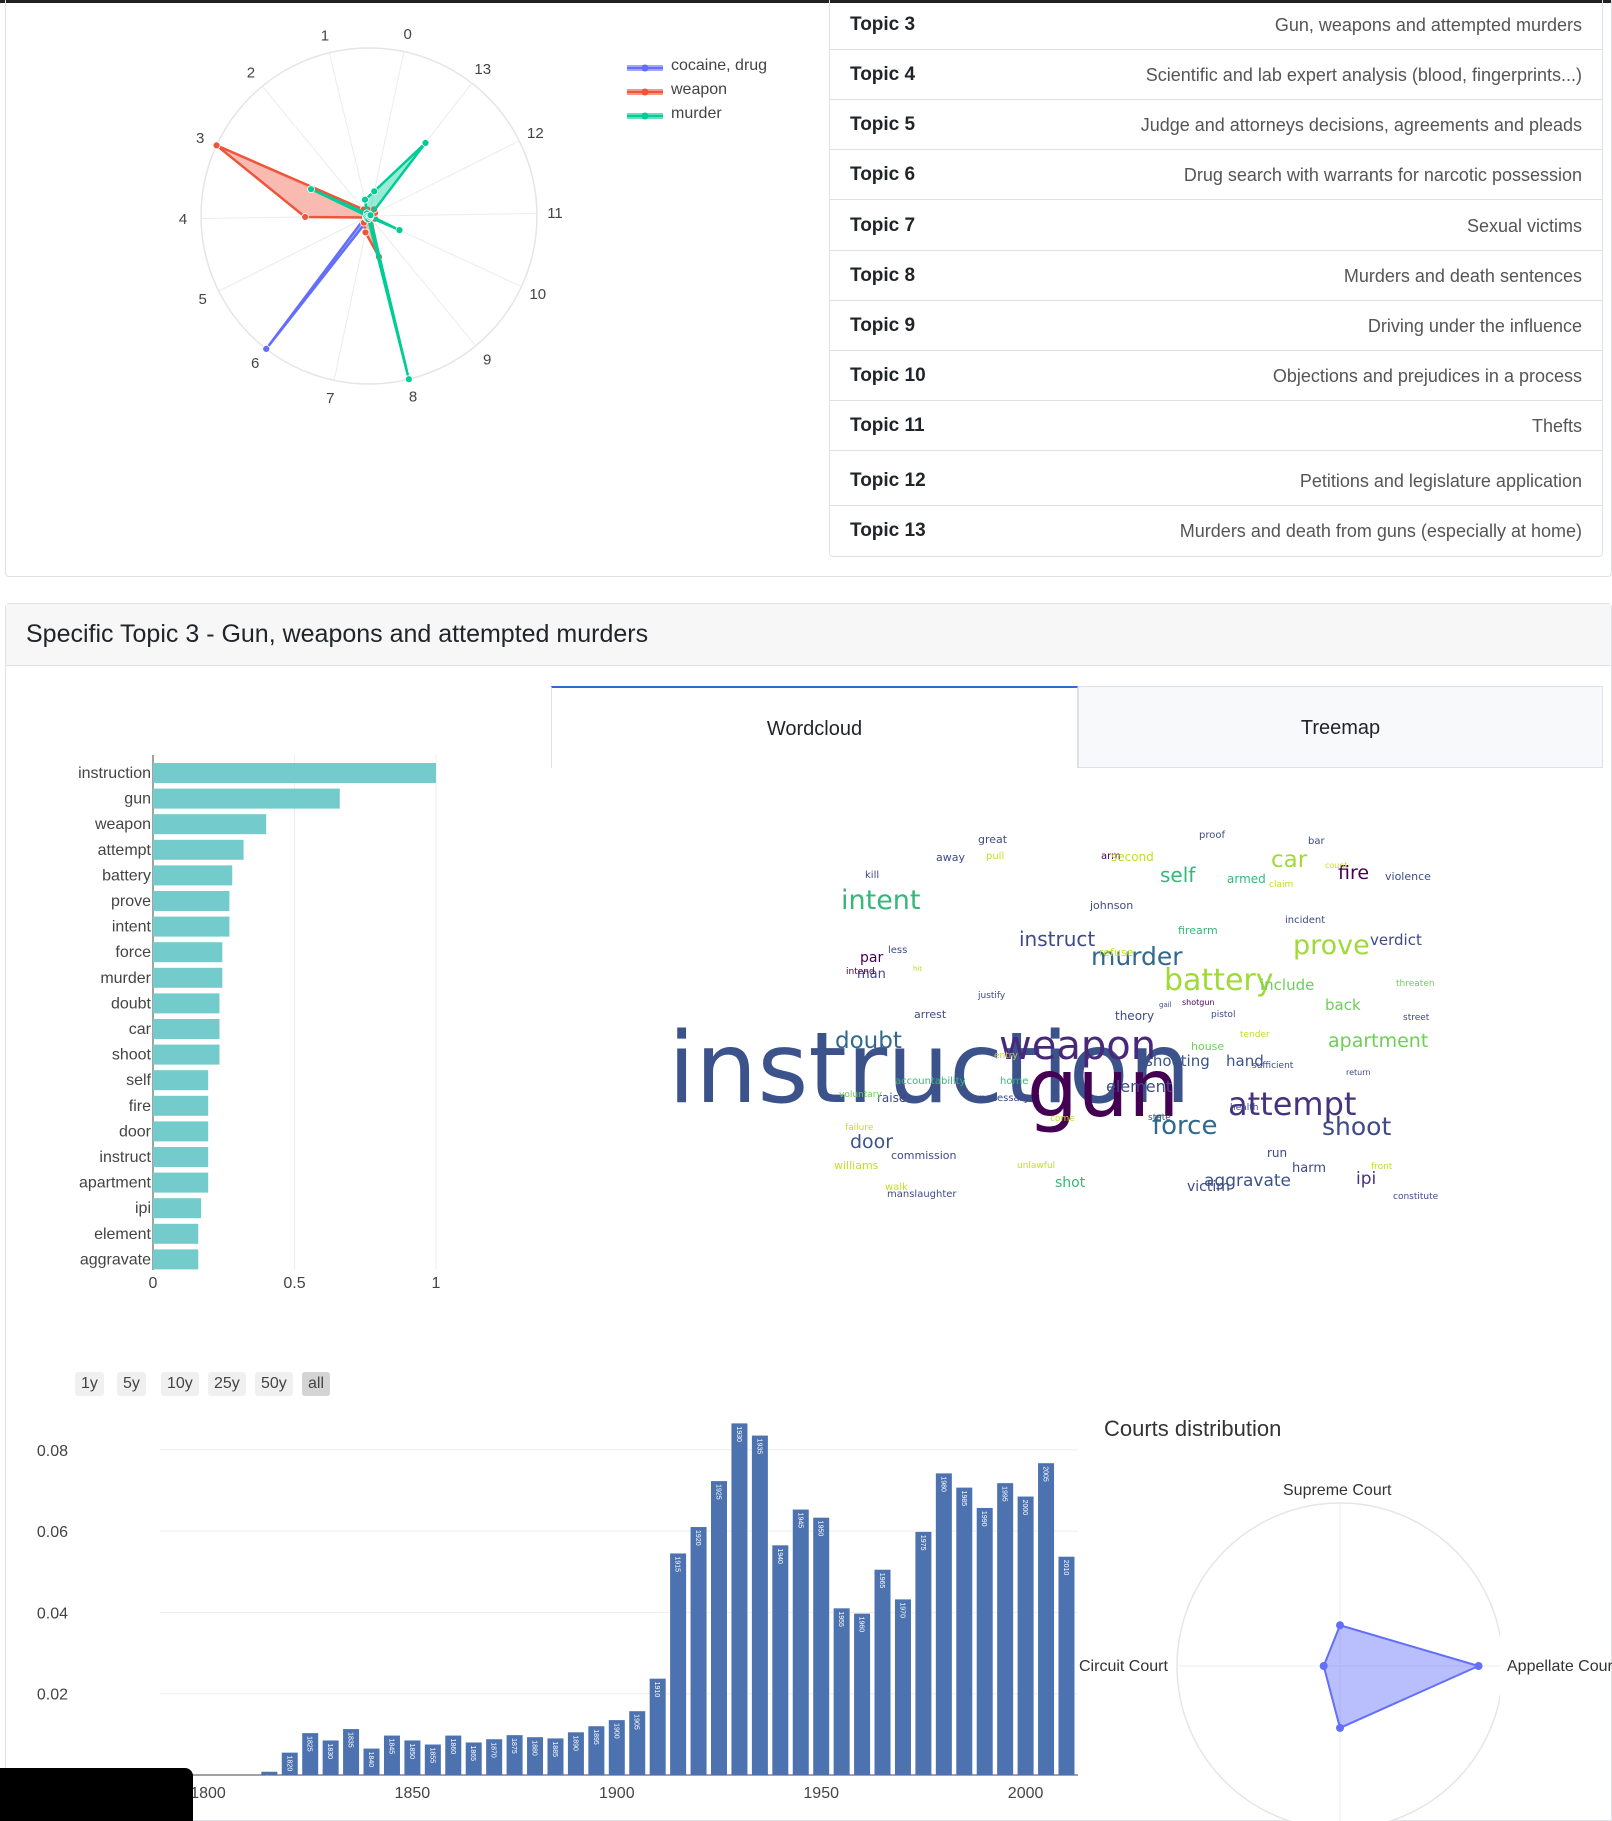 The image size is (1612, 1821). I want to click on year-bar-label: 1875, so click(513, 1746).